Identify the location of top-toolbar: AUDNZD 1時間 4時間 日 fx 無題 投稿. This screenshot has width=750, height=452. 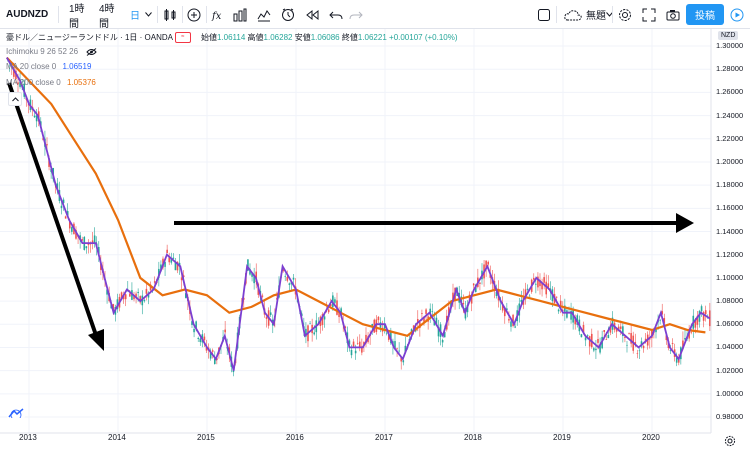
(375, 15).